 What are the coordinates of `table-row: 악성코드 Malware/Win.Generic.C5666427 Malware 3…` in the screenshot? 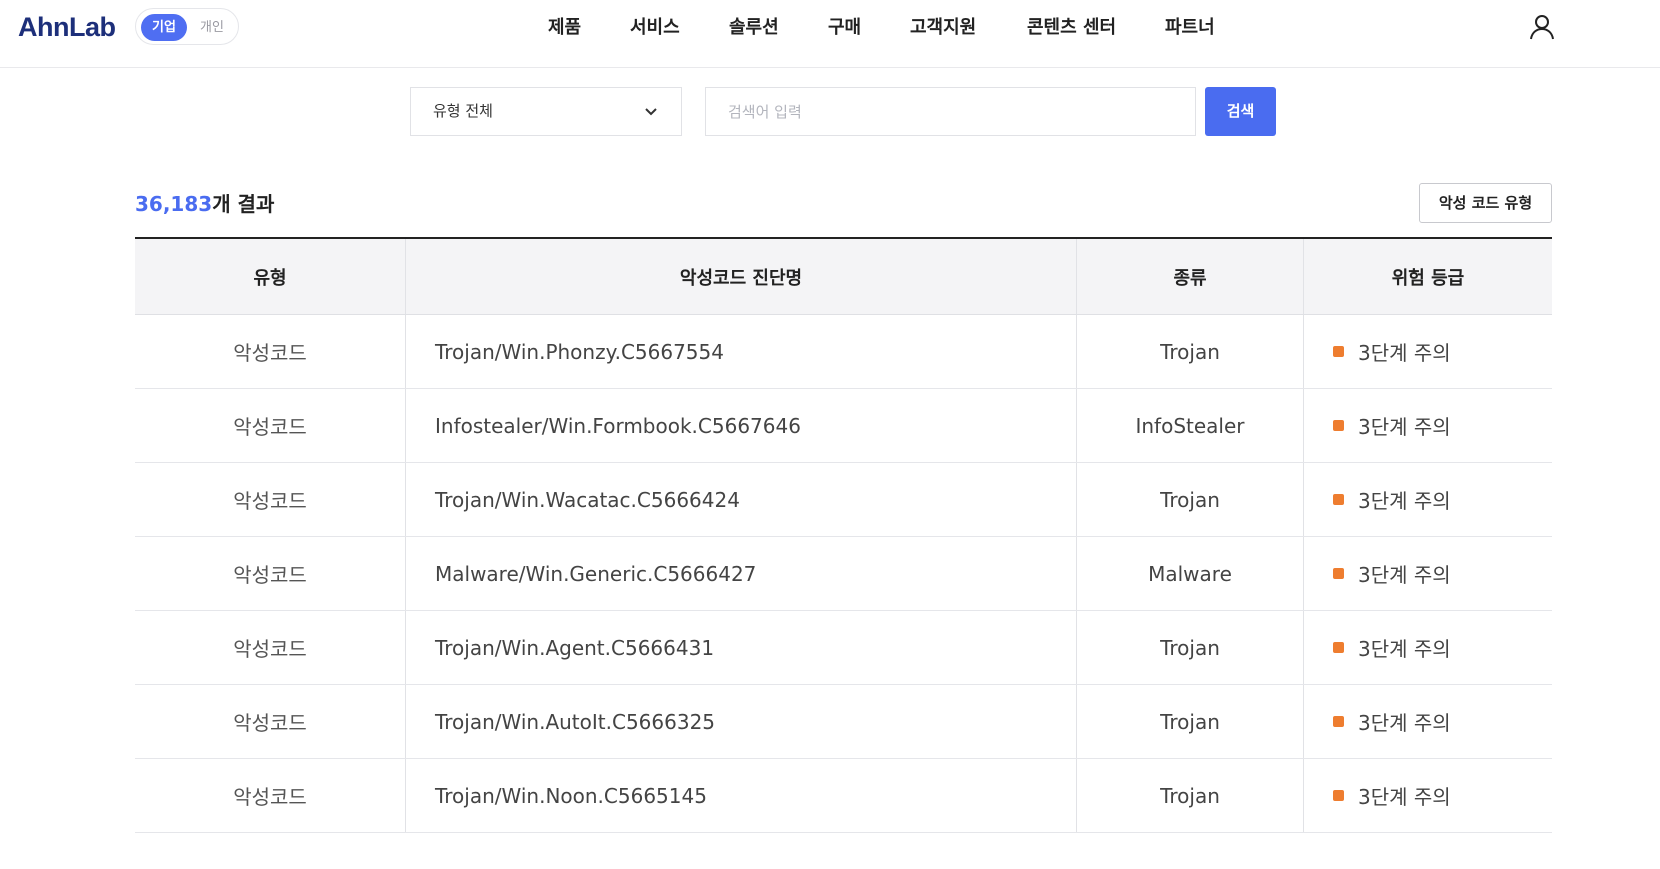 It's located at (843, 574).